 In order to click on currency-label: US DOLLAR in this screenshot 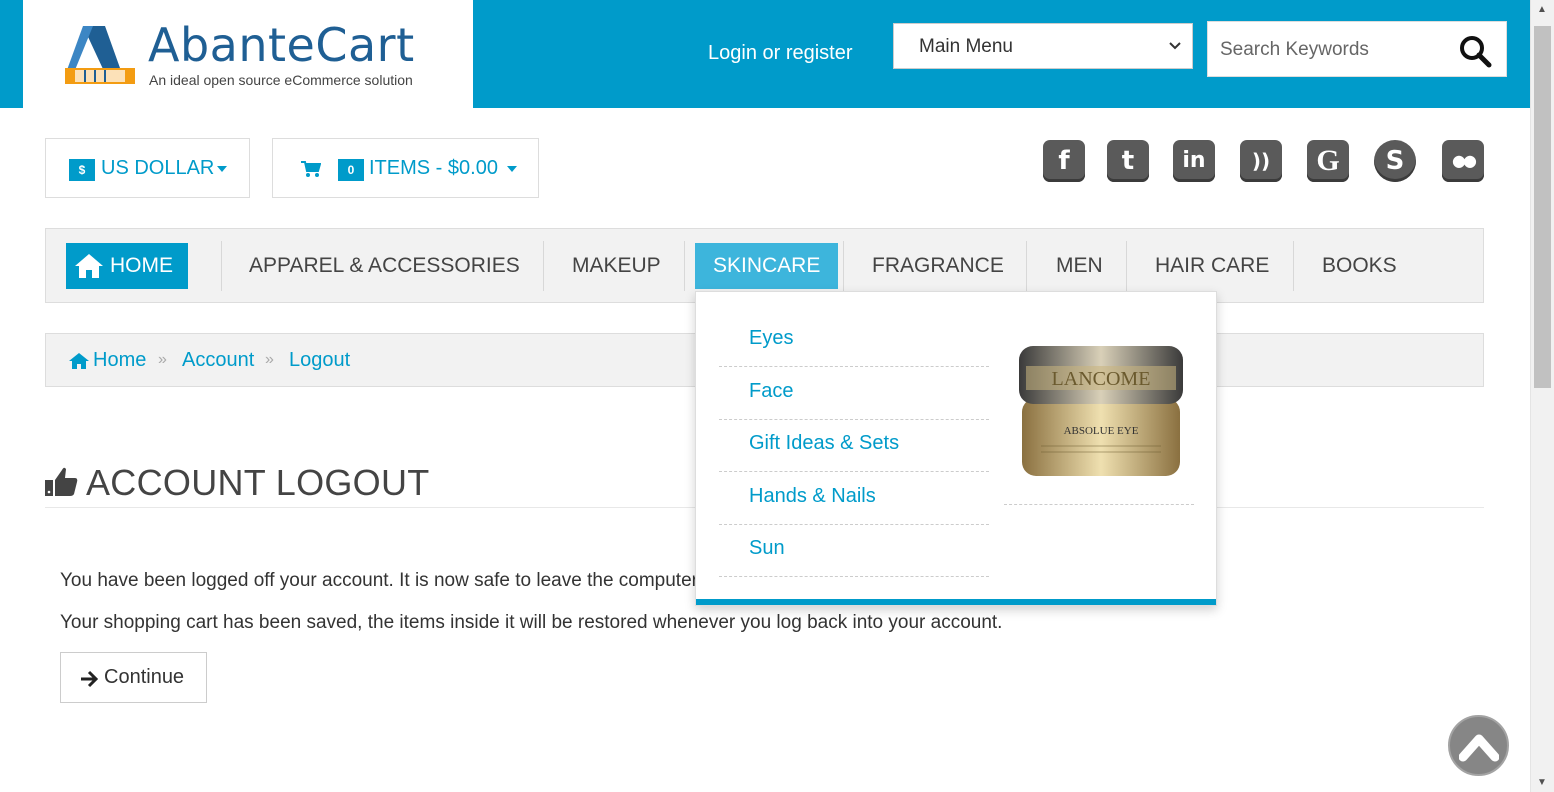, I will do `click(164, 168)`.